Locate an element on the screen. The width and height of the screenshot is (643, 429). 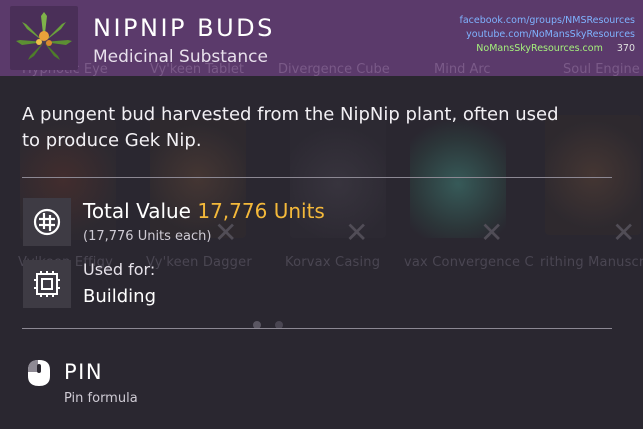
used-for-value: Building is located at coordinates (120, 296).